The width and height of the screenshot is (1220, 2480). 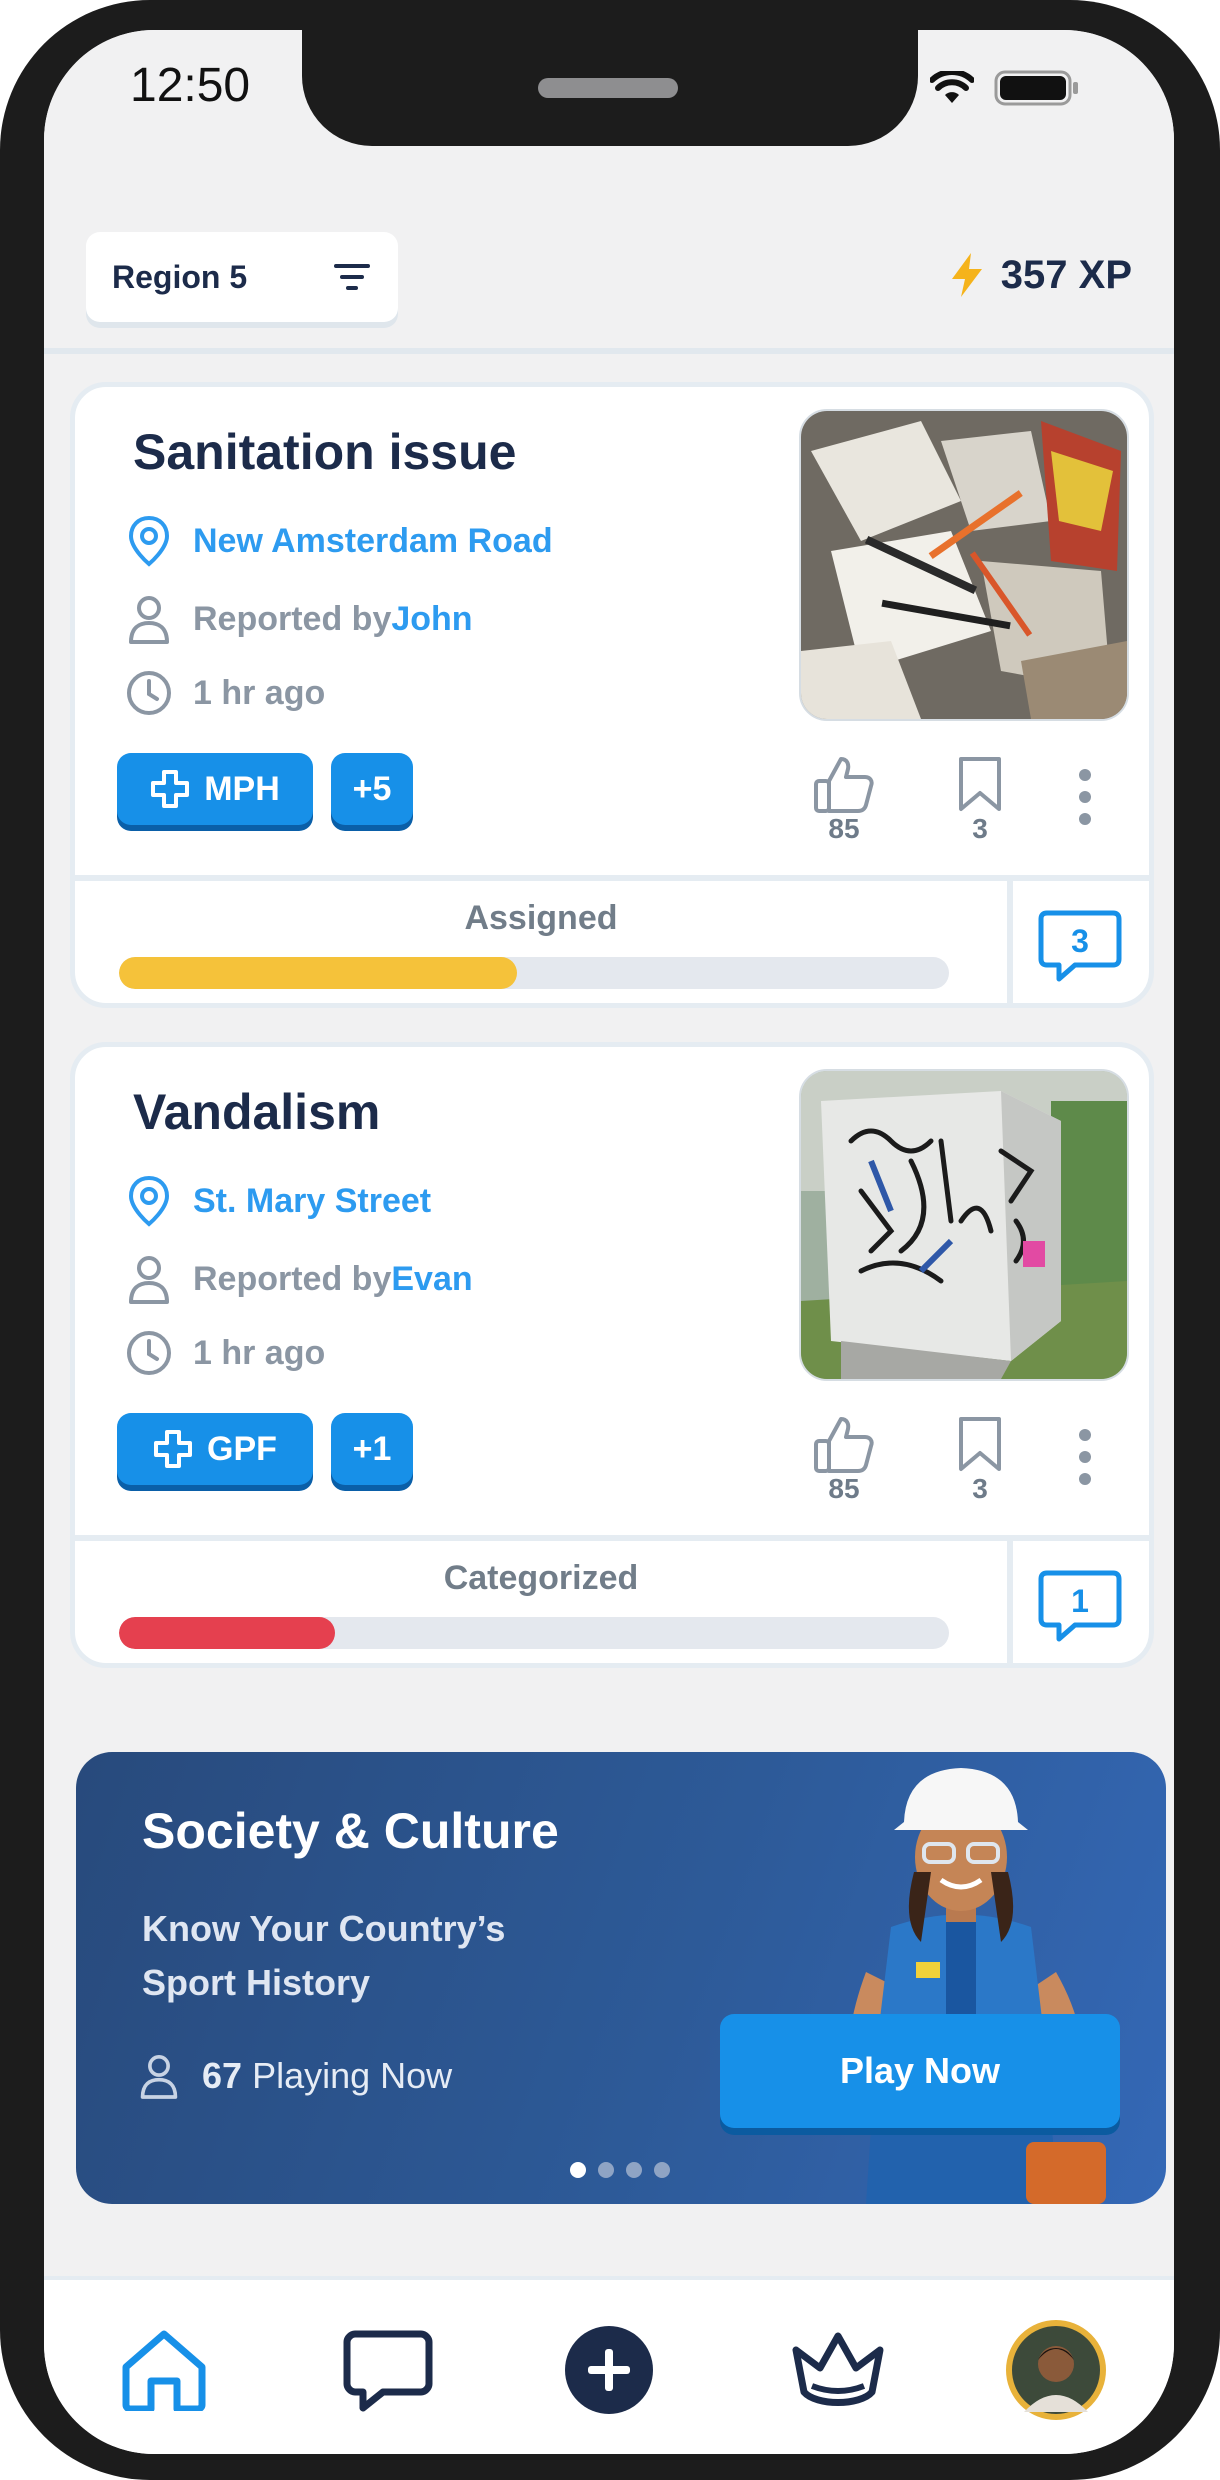 I want to click on more-tags-badge: +5, so click(x=372, y=789).